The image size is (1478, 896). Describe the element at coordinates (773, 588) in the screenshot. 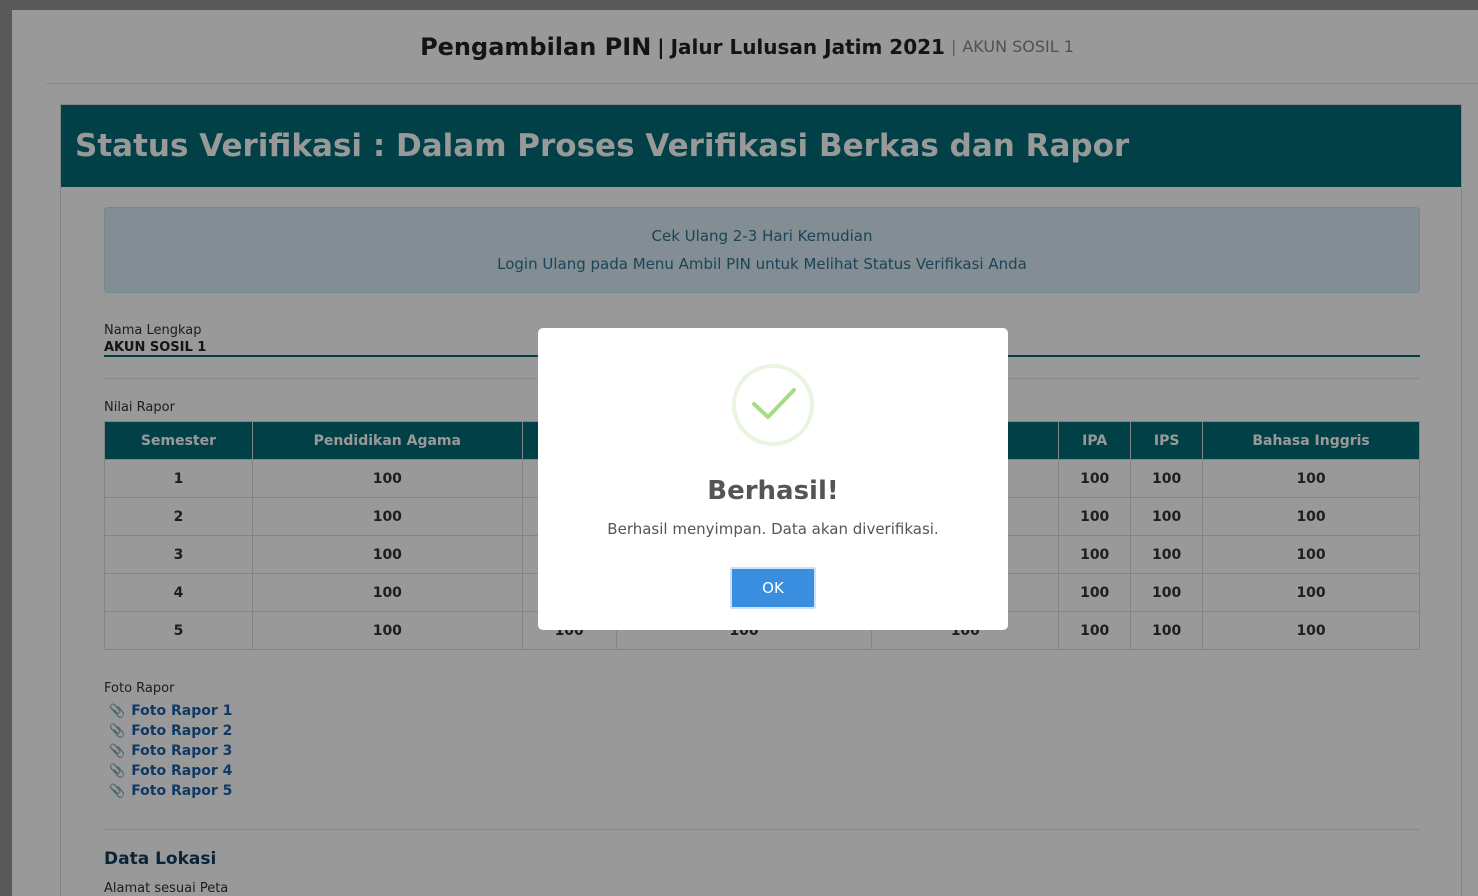

I see `ok-button: OK` at that location.